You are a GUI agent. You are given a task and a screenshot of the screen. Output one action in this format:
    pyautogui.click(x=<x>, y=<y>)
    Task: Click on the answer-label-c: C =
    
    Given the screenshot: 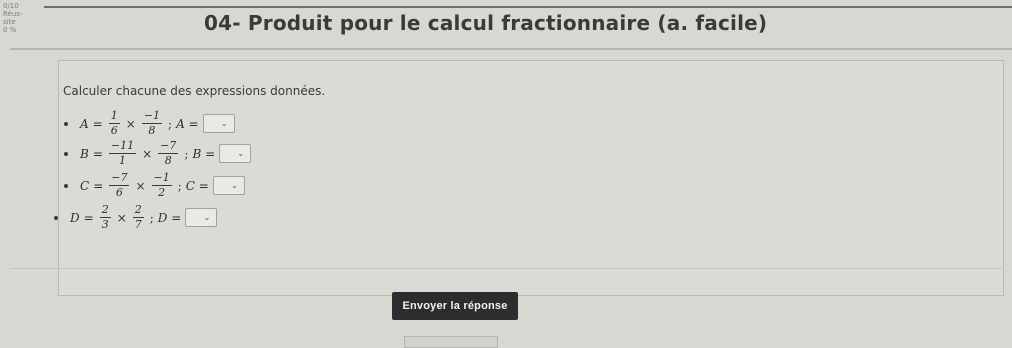 What is the action you would take?
    pyautogui.click(x=197, y=185)
    